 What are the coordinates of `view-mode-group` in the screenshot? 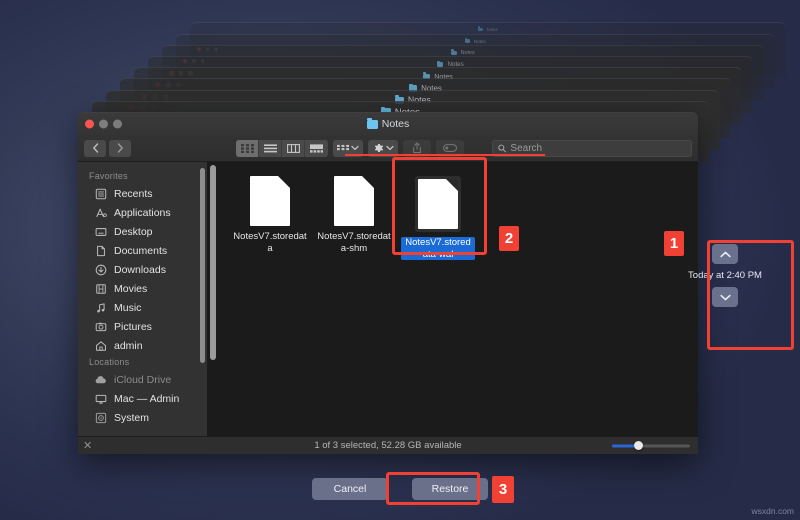 It's located at (282, 148).